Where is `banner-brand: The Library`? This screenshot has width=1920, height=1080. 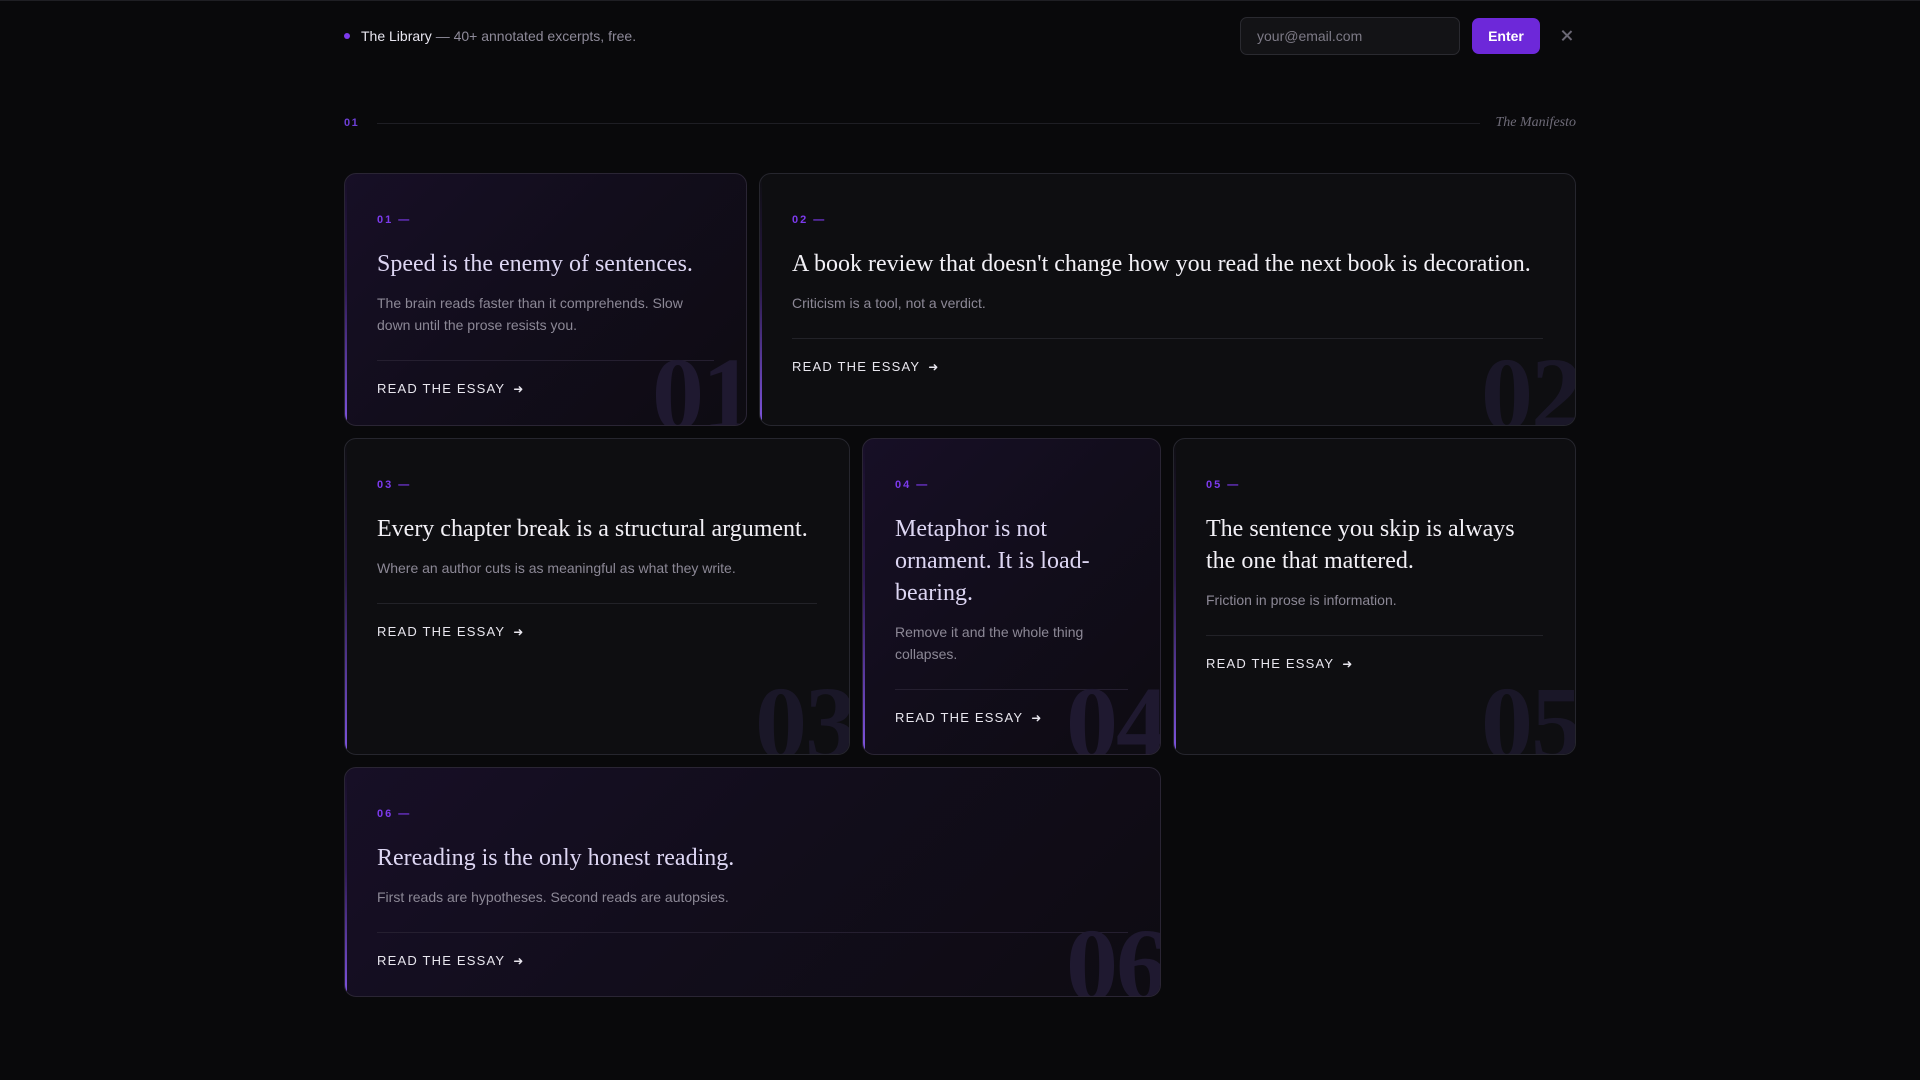 banner-brand: The Library is located at coordinates (396, 36).